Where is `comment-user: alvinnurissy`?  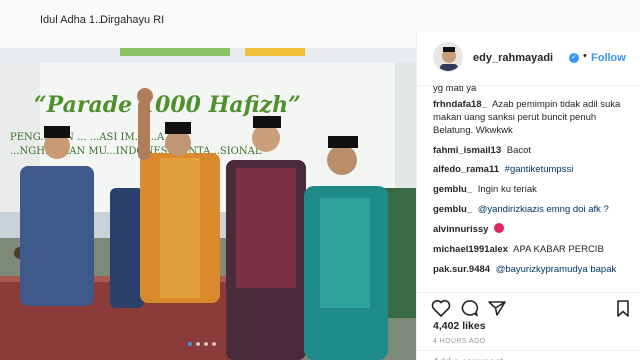 comment-user: alvinnurissy is located at coordinates (460, 229).